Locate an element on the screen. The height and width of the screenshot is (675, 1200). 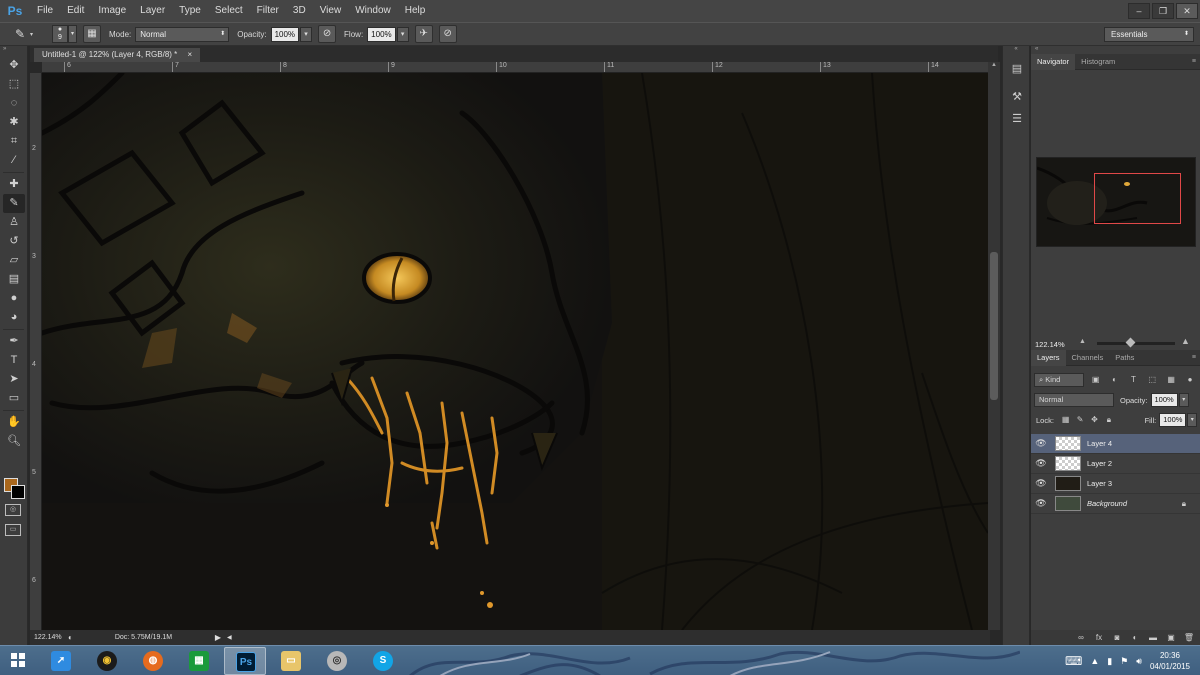
taskbar-app-skype: S is located at coordinates (383, 661).